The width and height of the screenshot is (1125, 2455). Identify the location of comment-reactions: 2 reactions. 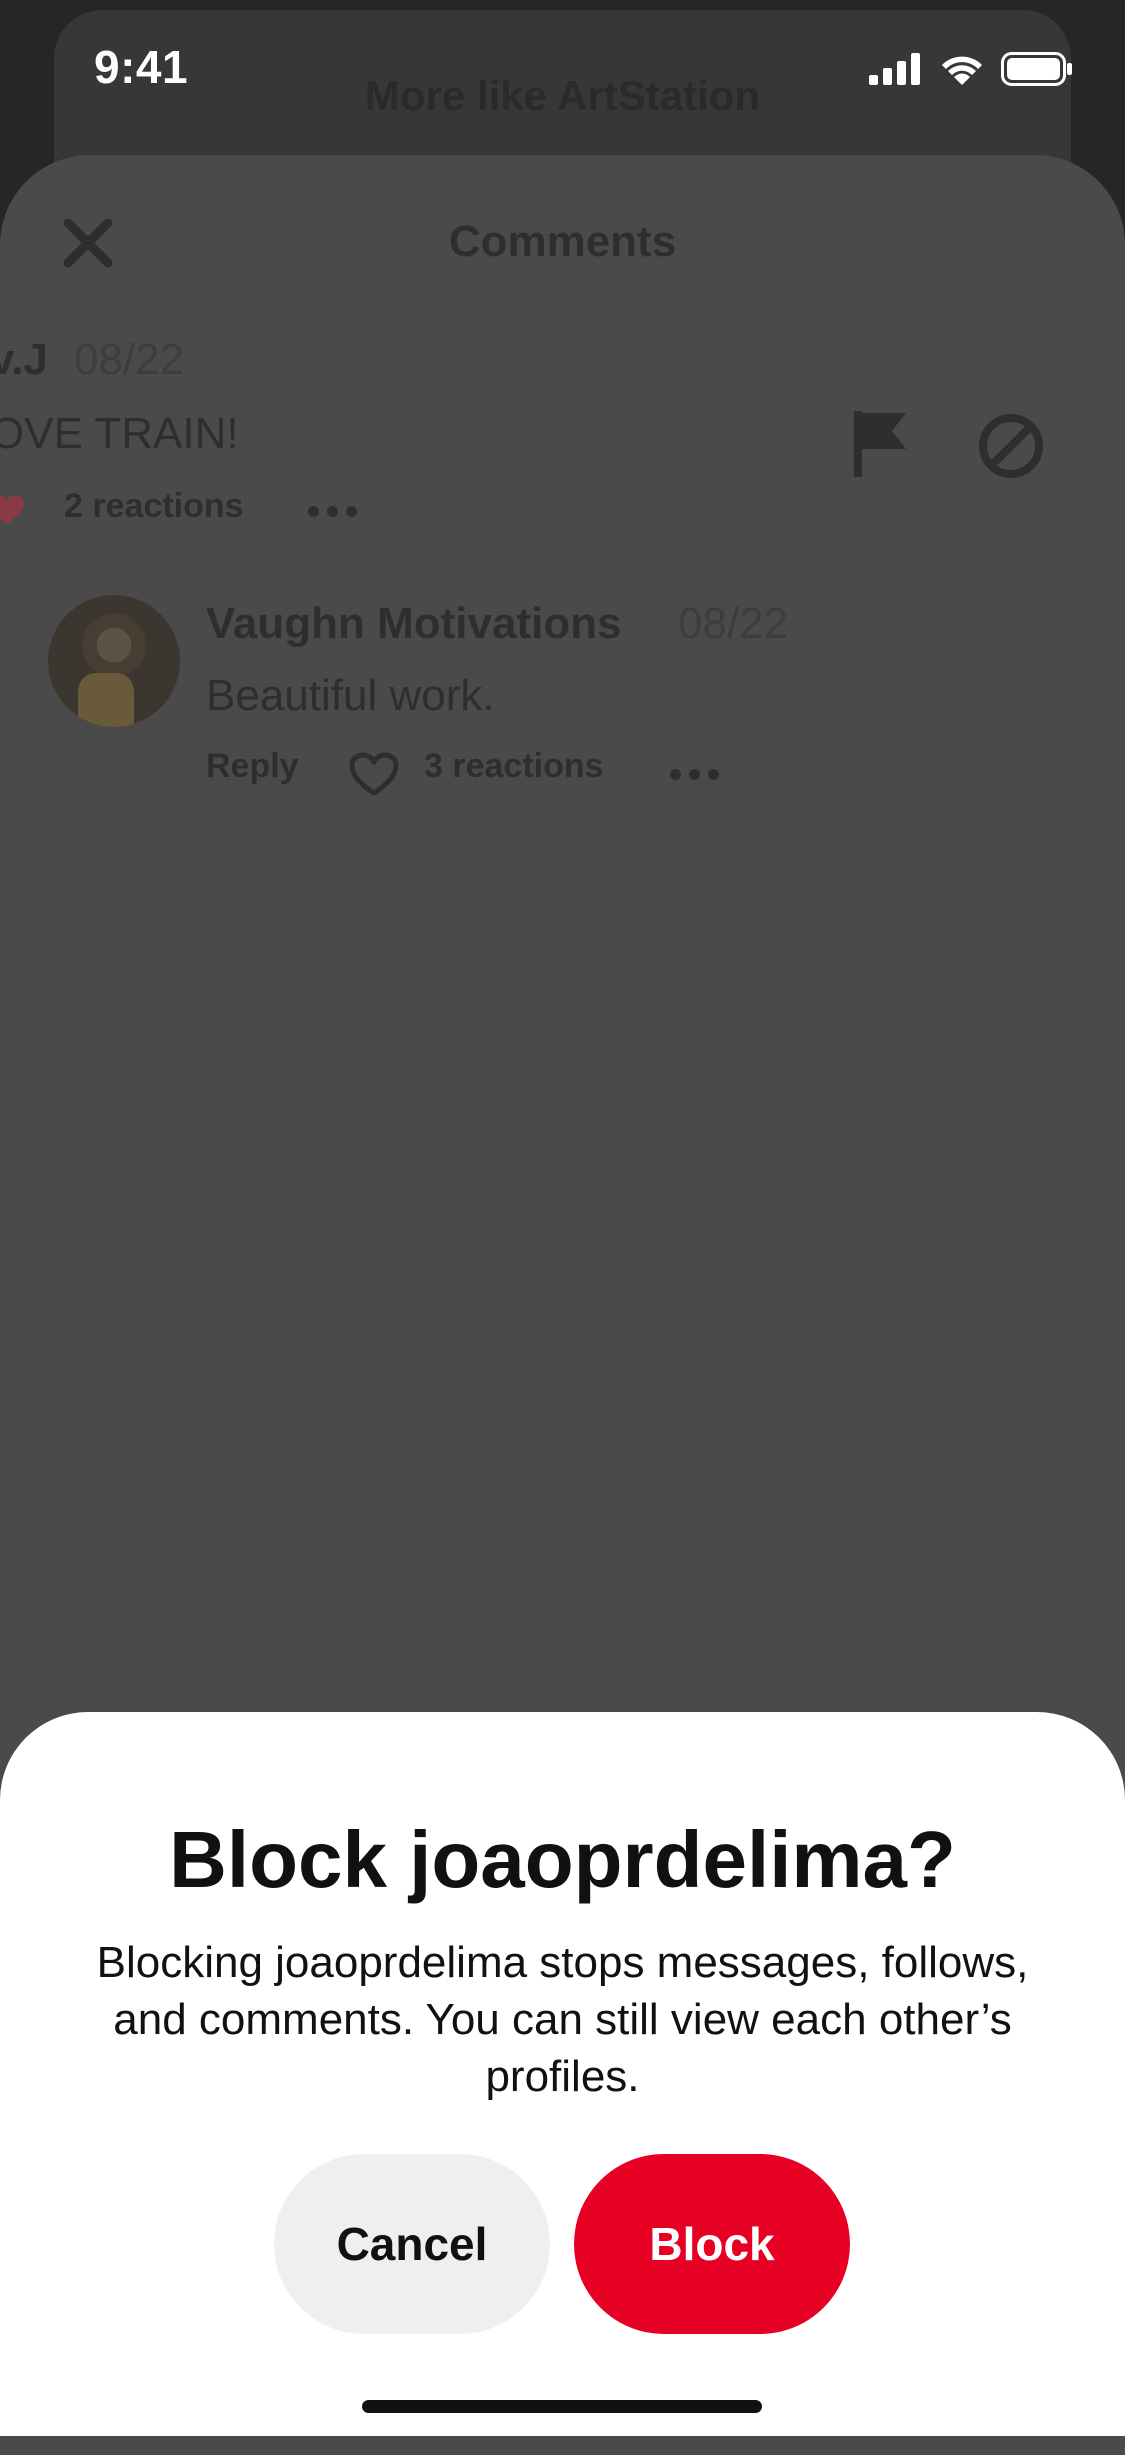
(154, 506).